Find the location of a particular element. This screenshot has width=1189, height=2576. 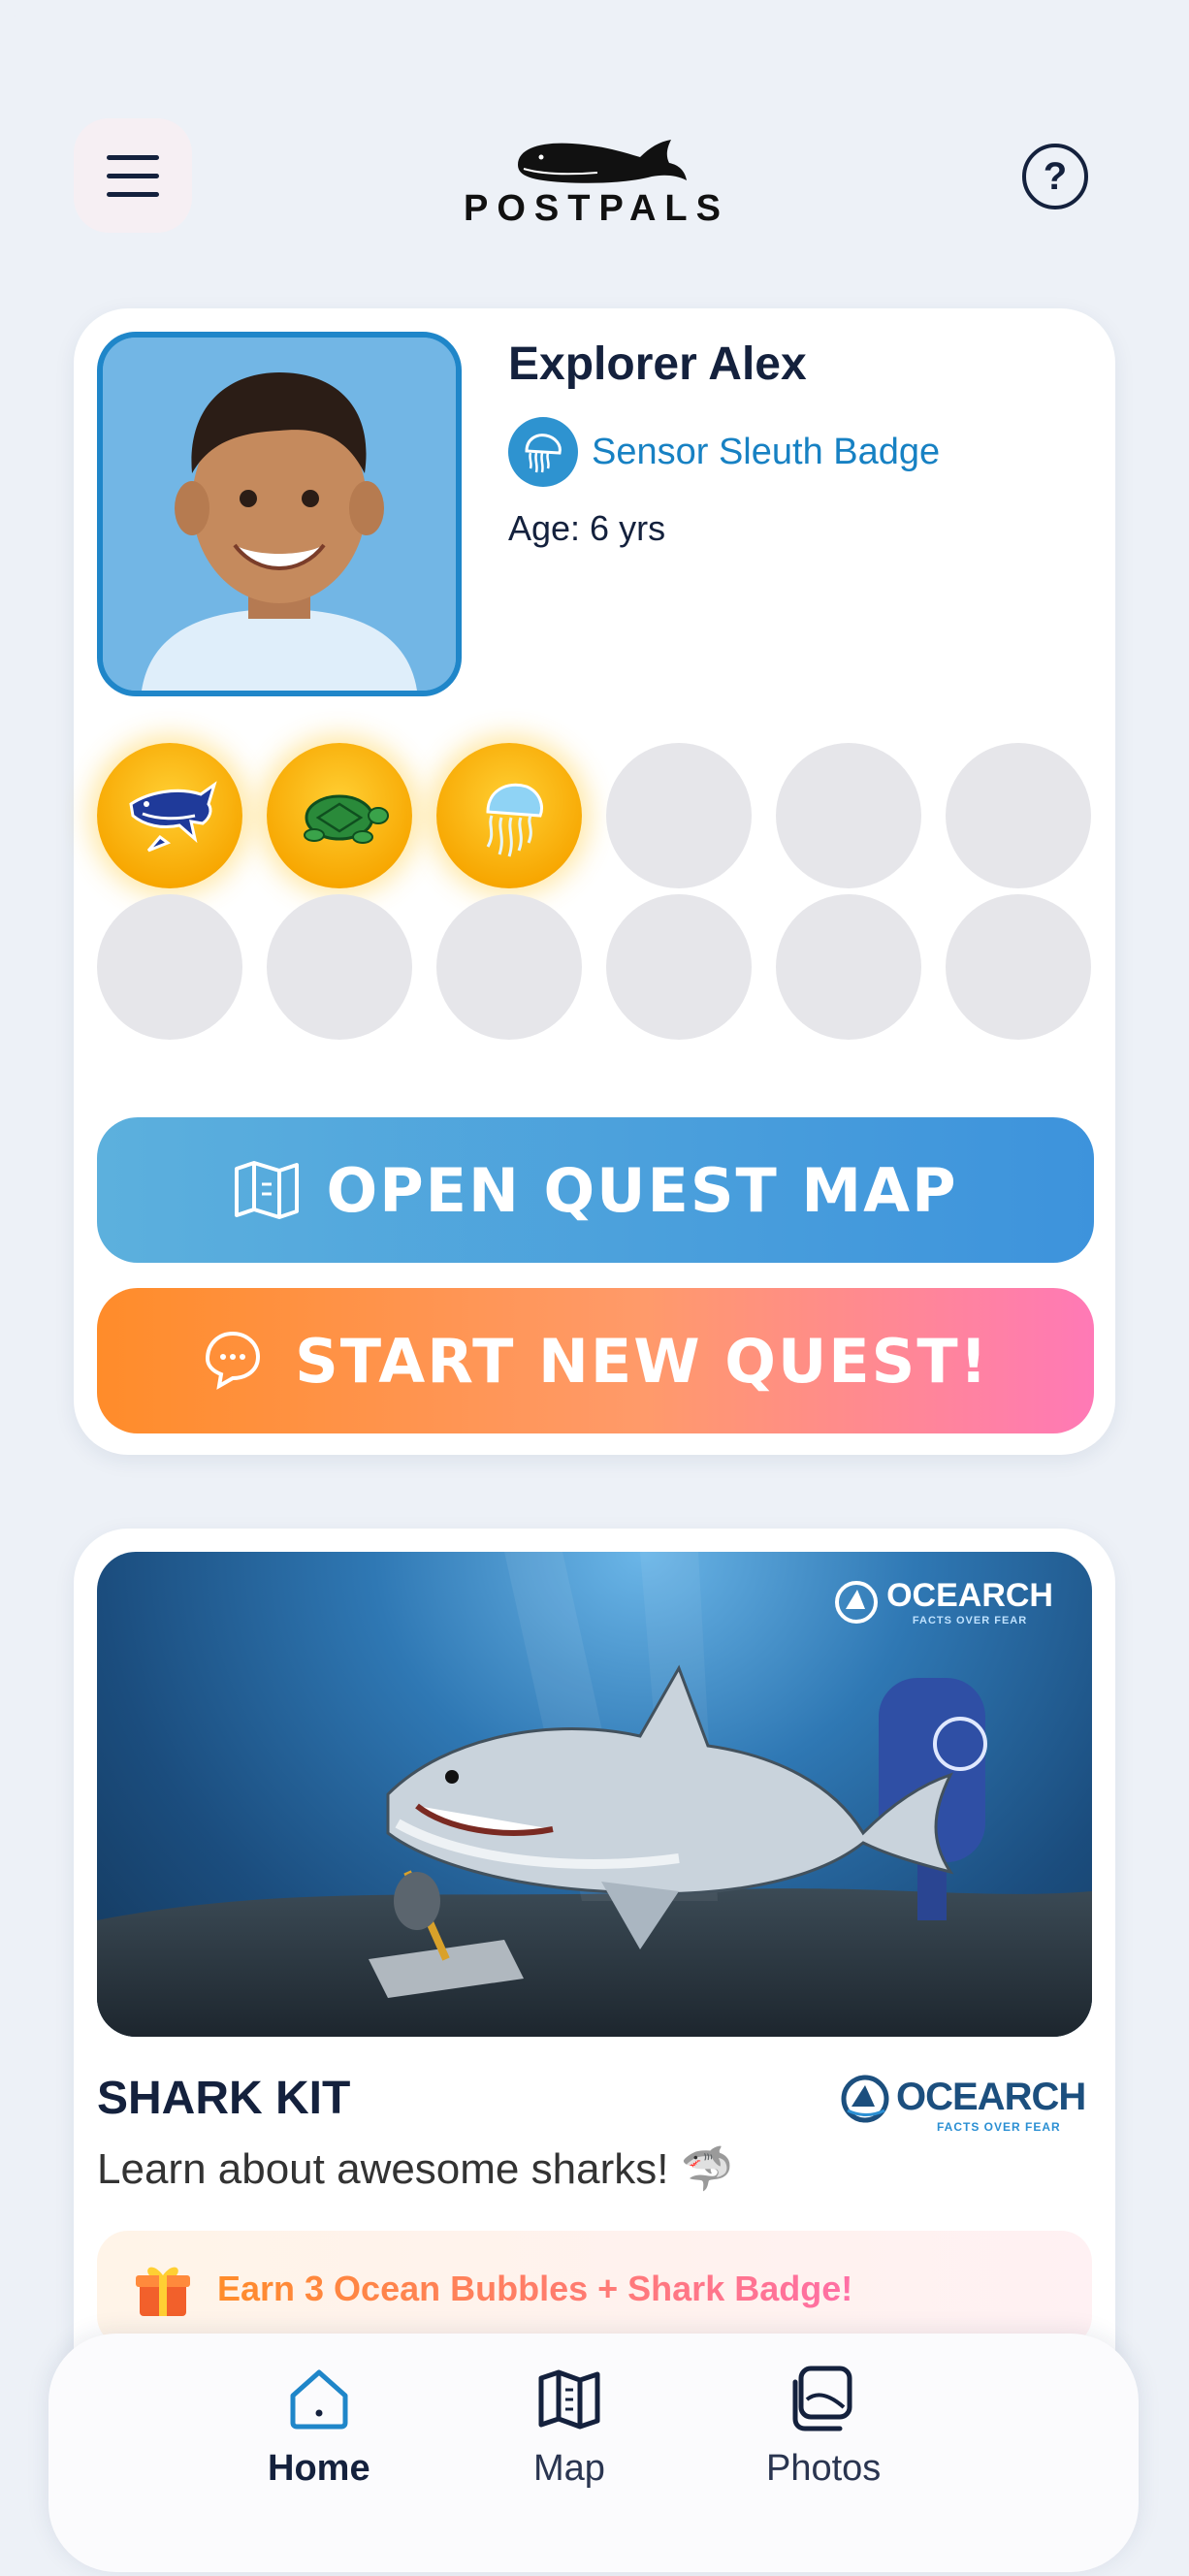

help-button: ? is located at coordinates (1055, 176).